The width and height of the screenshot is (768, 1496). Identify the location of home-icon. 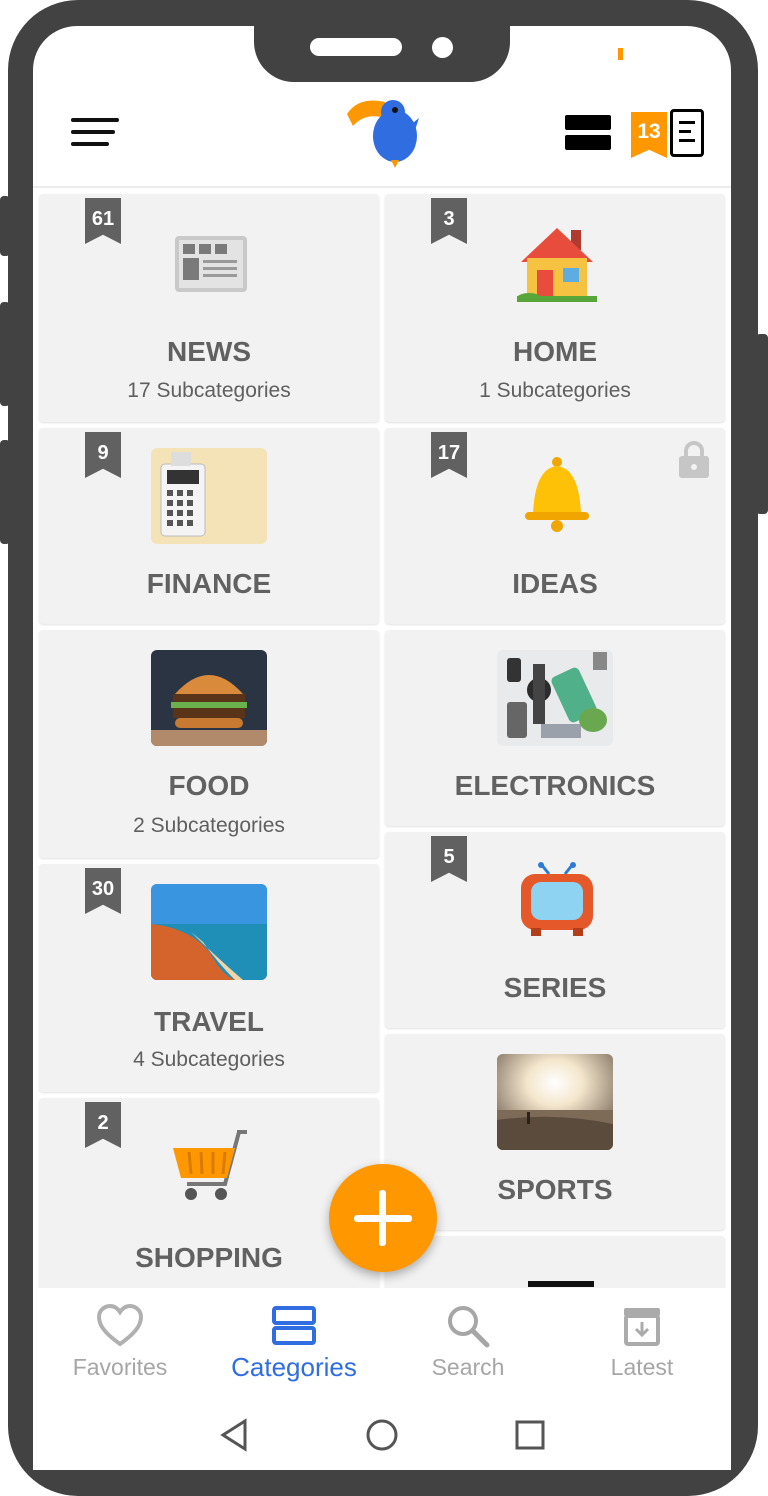
(382, 1435).